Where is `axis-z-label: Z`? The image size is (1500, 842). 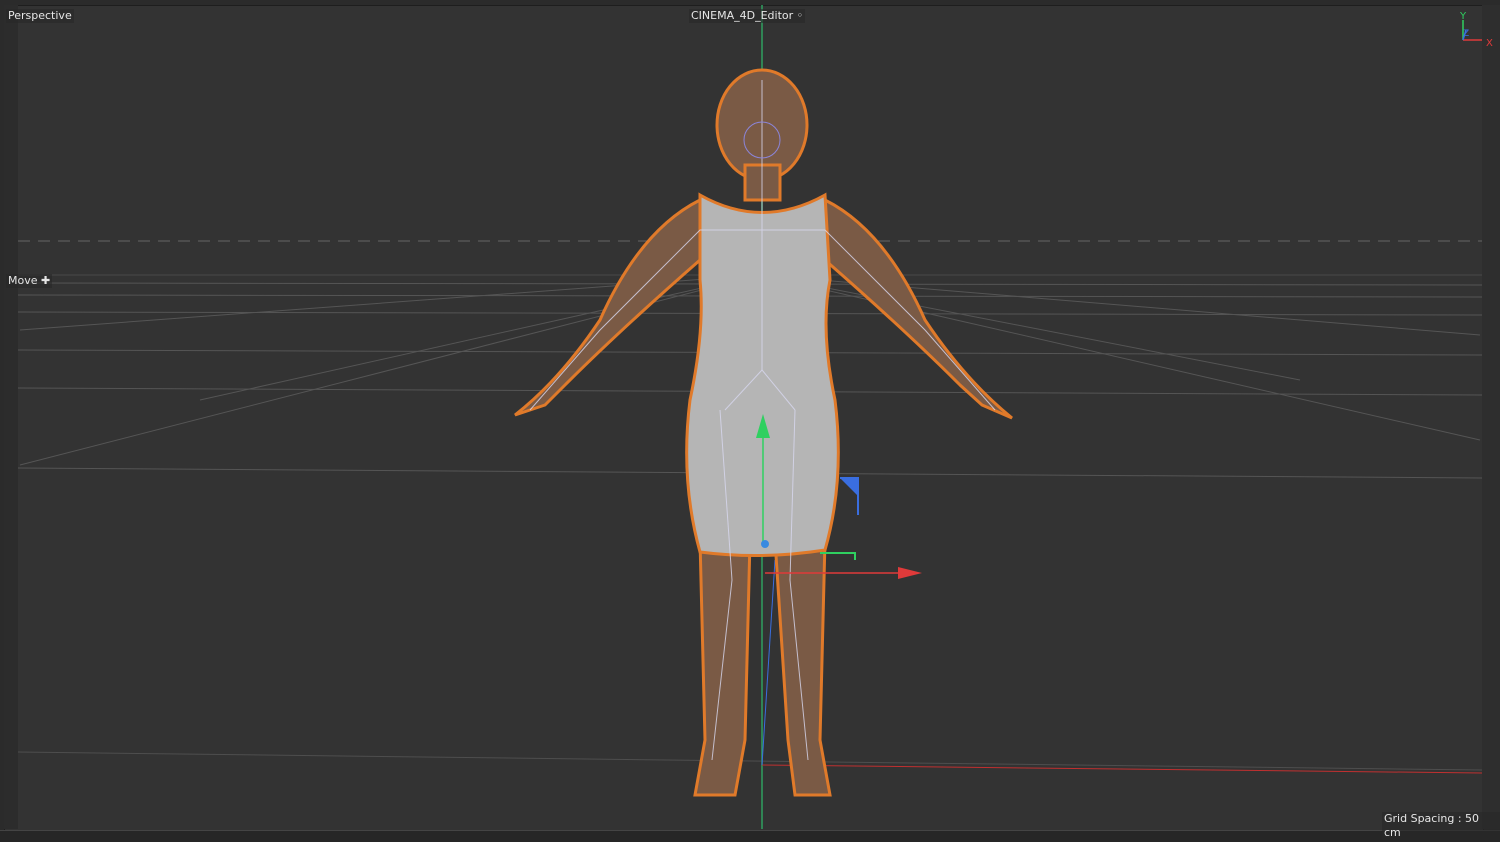
axis-z-label: Z is located at coordinates (1466, 34).